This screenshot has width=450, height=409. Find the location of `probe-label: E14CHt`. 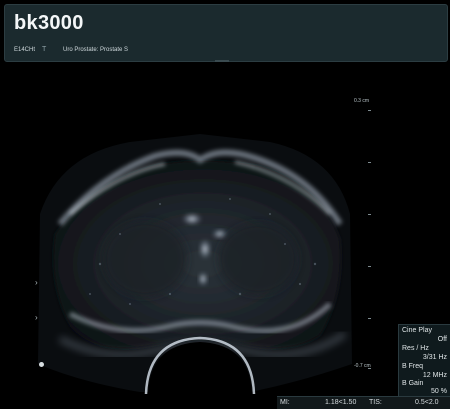

probe-label: E14CHt is located at coordinates (25, 50).